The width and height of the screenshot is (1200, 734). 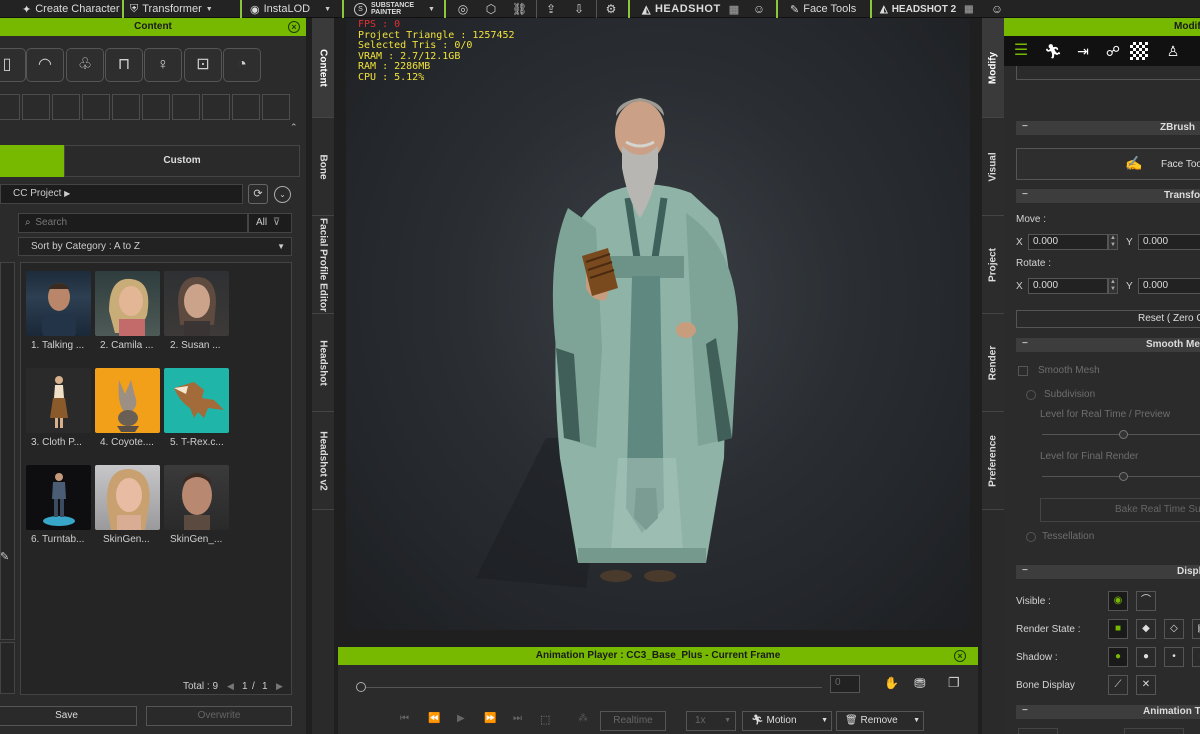 I want to click on folder-dropdown: CC Project ▶, so click(x=121, y=194).